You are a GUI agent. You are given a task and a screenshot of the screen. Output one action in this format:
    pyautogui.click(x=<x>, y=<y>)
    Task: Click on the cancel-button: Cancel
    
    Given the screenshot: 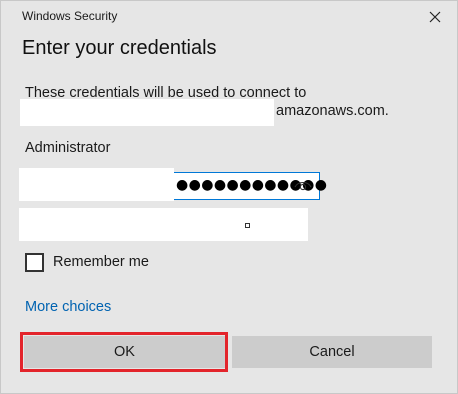 What is the action you would take?
    pyautogui.click(x=332, y=352)
    